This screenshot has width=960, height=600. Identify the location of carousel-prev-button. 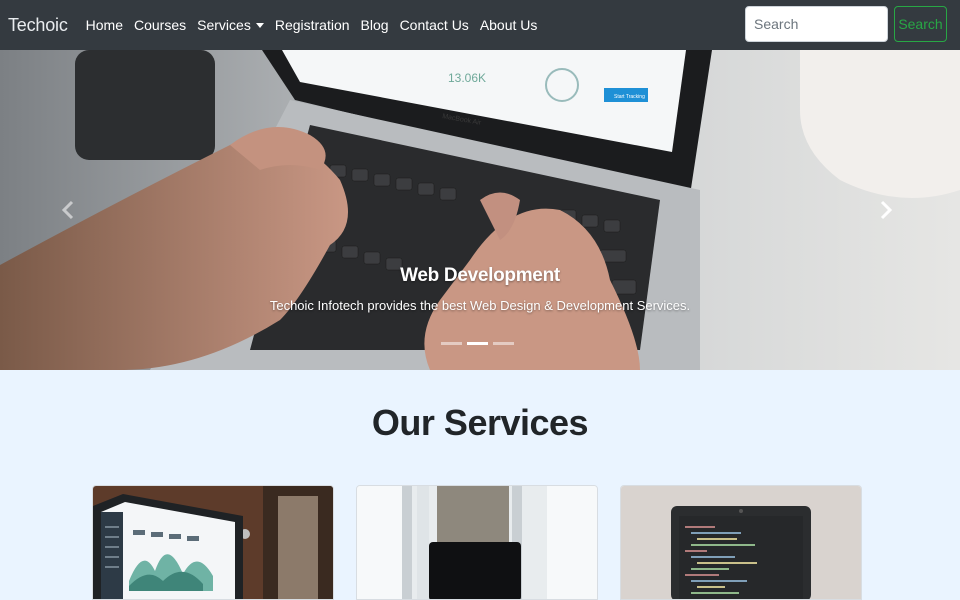
(68, 210).